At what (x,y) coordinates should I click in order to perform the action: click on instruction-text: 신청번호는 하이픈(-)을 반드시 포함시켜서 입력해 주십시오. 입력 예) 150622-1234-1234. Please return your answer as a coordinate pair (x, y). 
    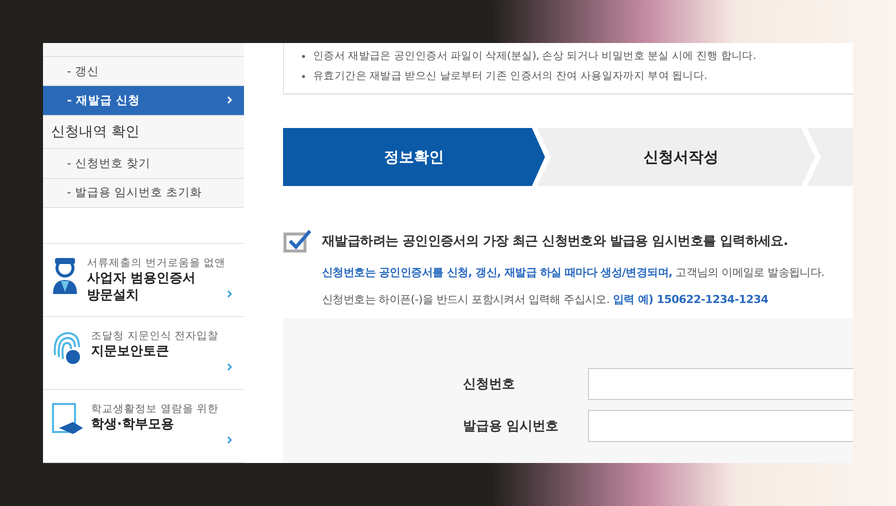
    Looking at the image, I should click on (545, 299).